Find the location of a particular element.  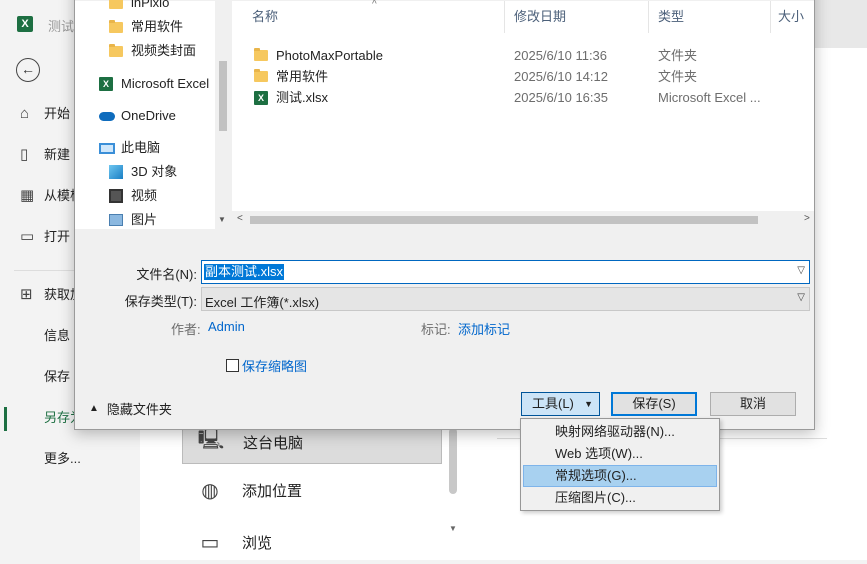

hide-folders-toggle: ▲ 隐藏文件夹 is located at coordinates (130, 408).